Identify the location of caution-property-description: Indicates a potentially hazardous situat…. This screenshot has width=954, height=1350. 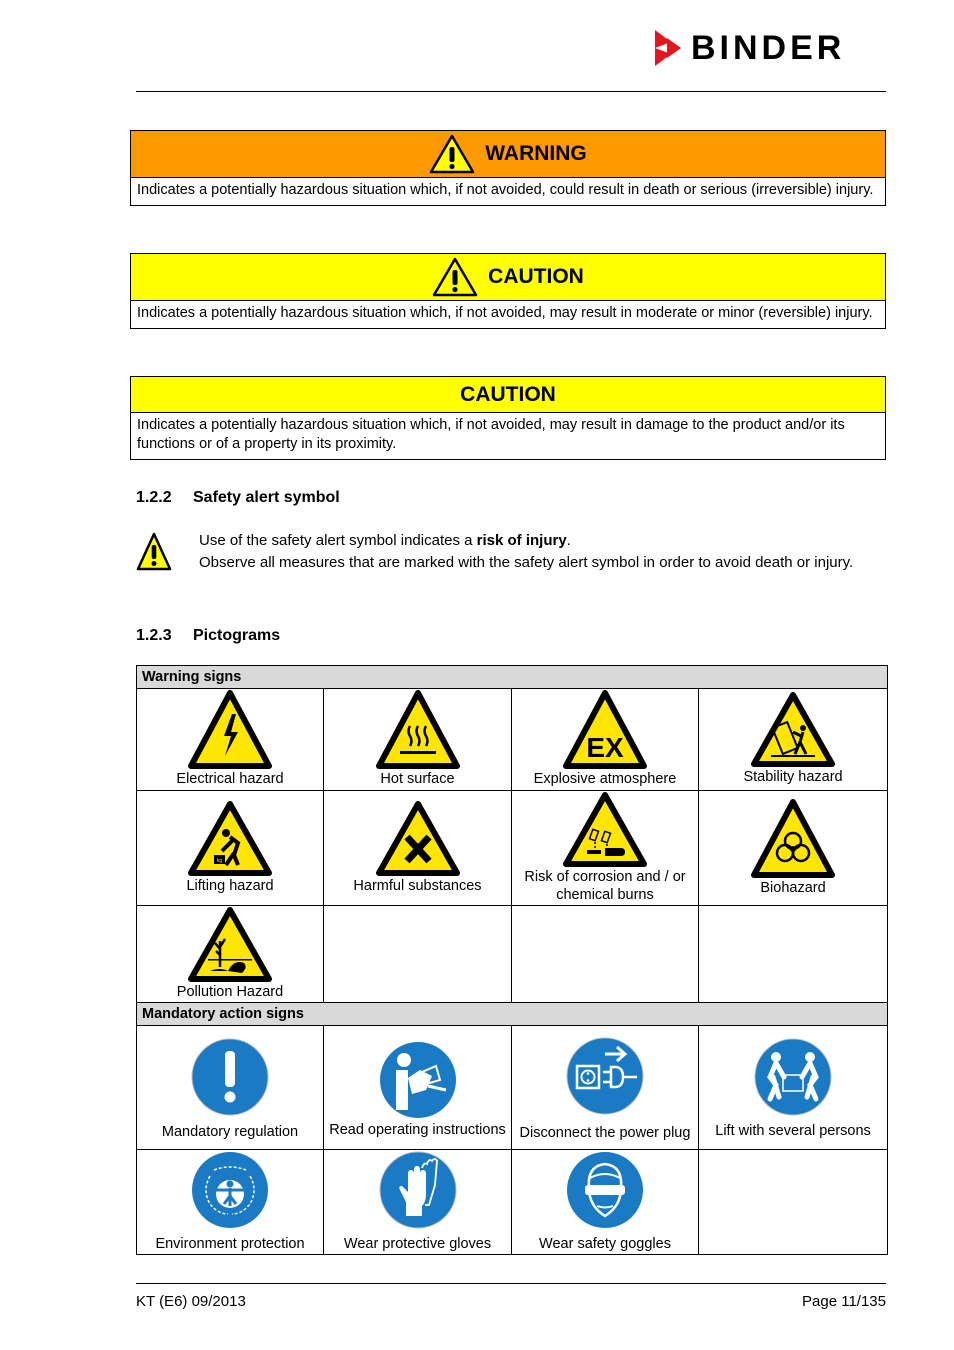
(491, 434).